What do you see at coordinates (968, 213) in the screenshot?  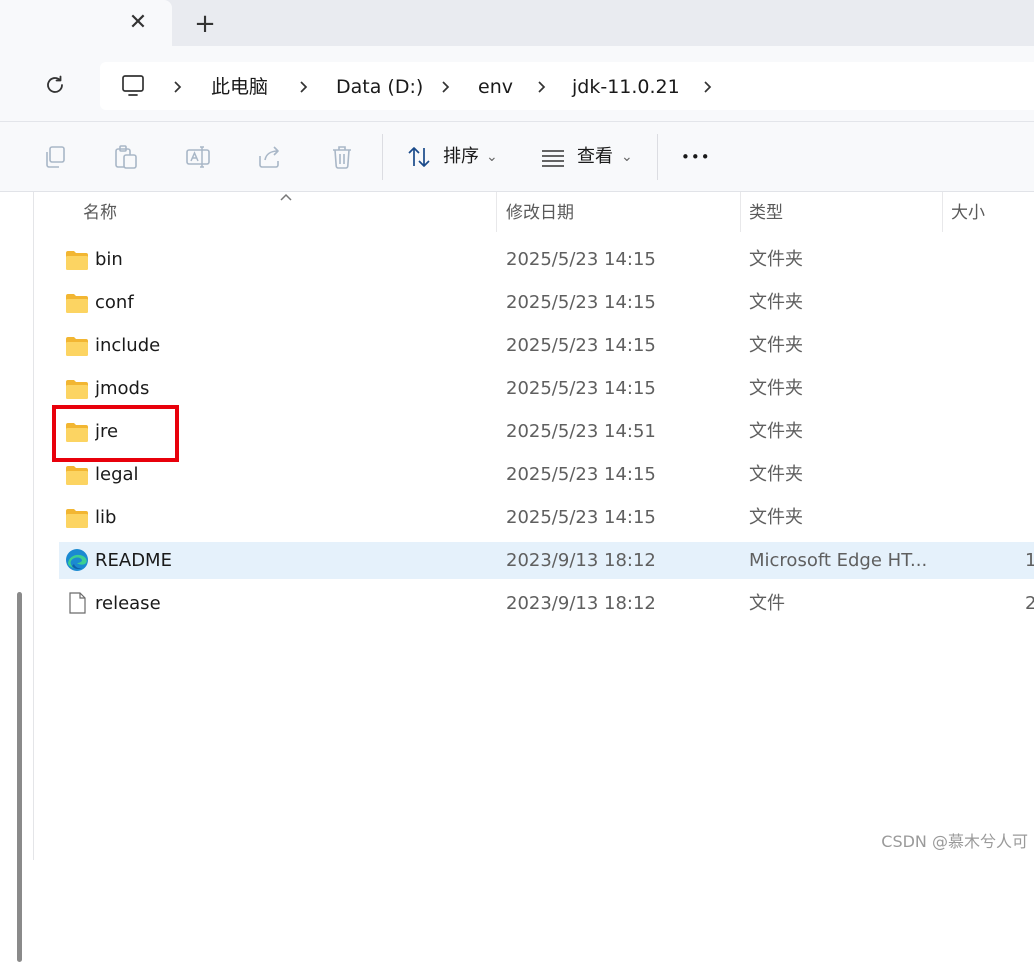 I see `column-header-size: 大小` at bounding box center [968, 213].